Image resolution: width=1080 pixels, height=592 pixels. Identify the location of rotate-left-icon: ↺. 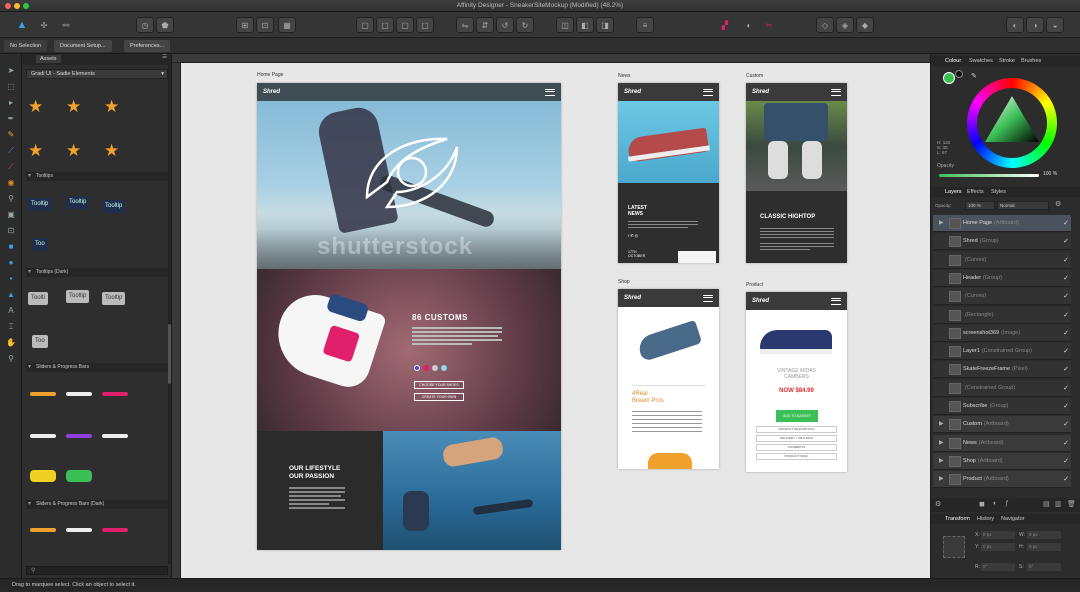
(505, 25).